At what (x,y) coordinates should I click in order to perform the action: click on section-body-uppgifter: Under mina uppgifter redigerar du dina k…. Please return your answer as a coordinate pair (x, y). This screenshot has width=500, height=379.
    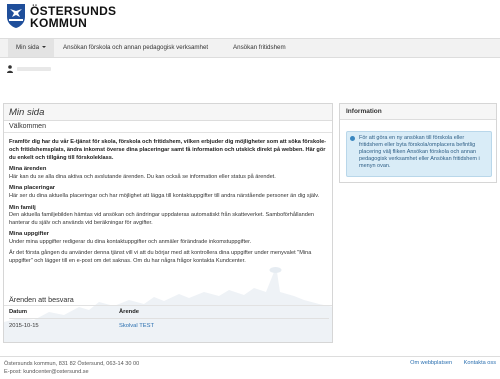
    Looking at the image, I should click on (130, 241).